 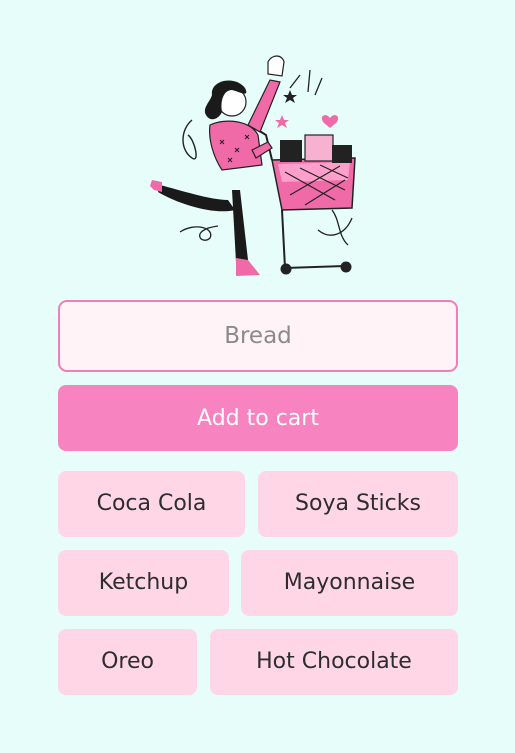 What do you see at coordinates (253, 165) in the screenshot?
I see `shopping-woman-illustration` at bounding box center [253, 165].